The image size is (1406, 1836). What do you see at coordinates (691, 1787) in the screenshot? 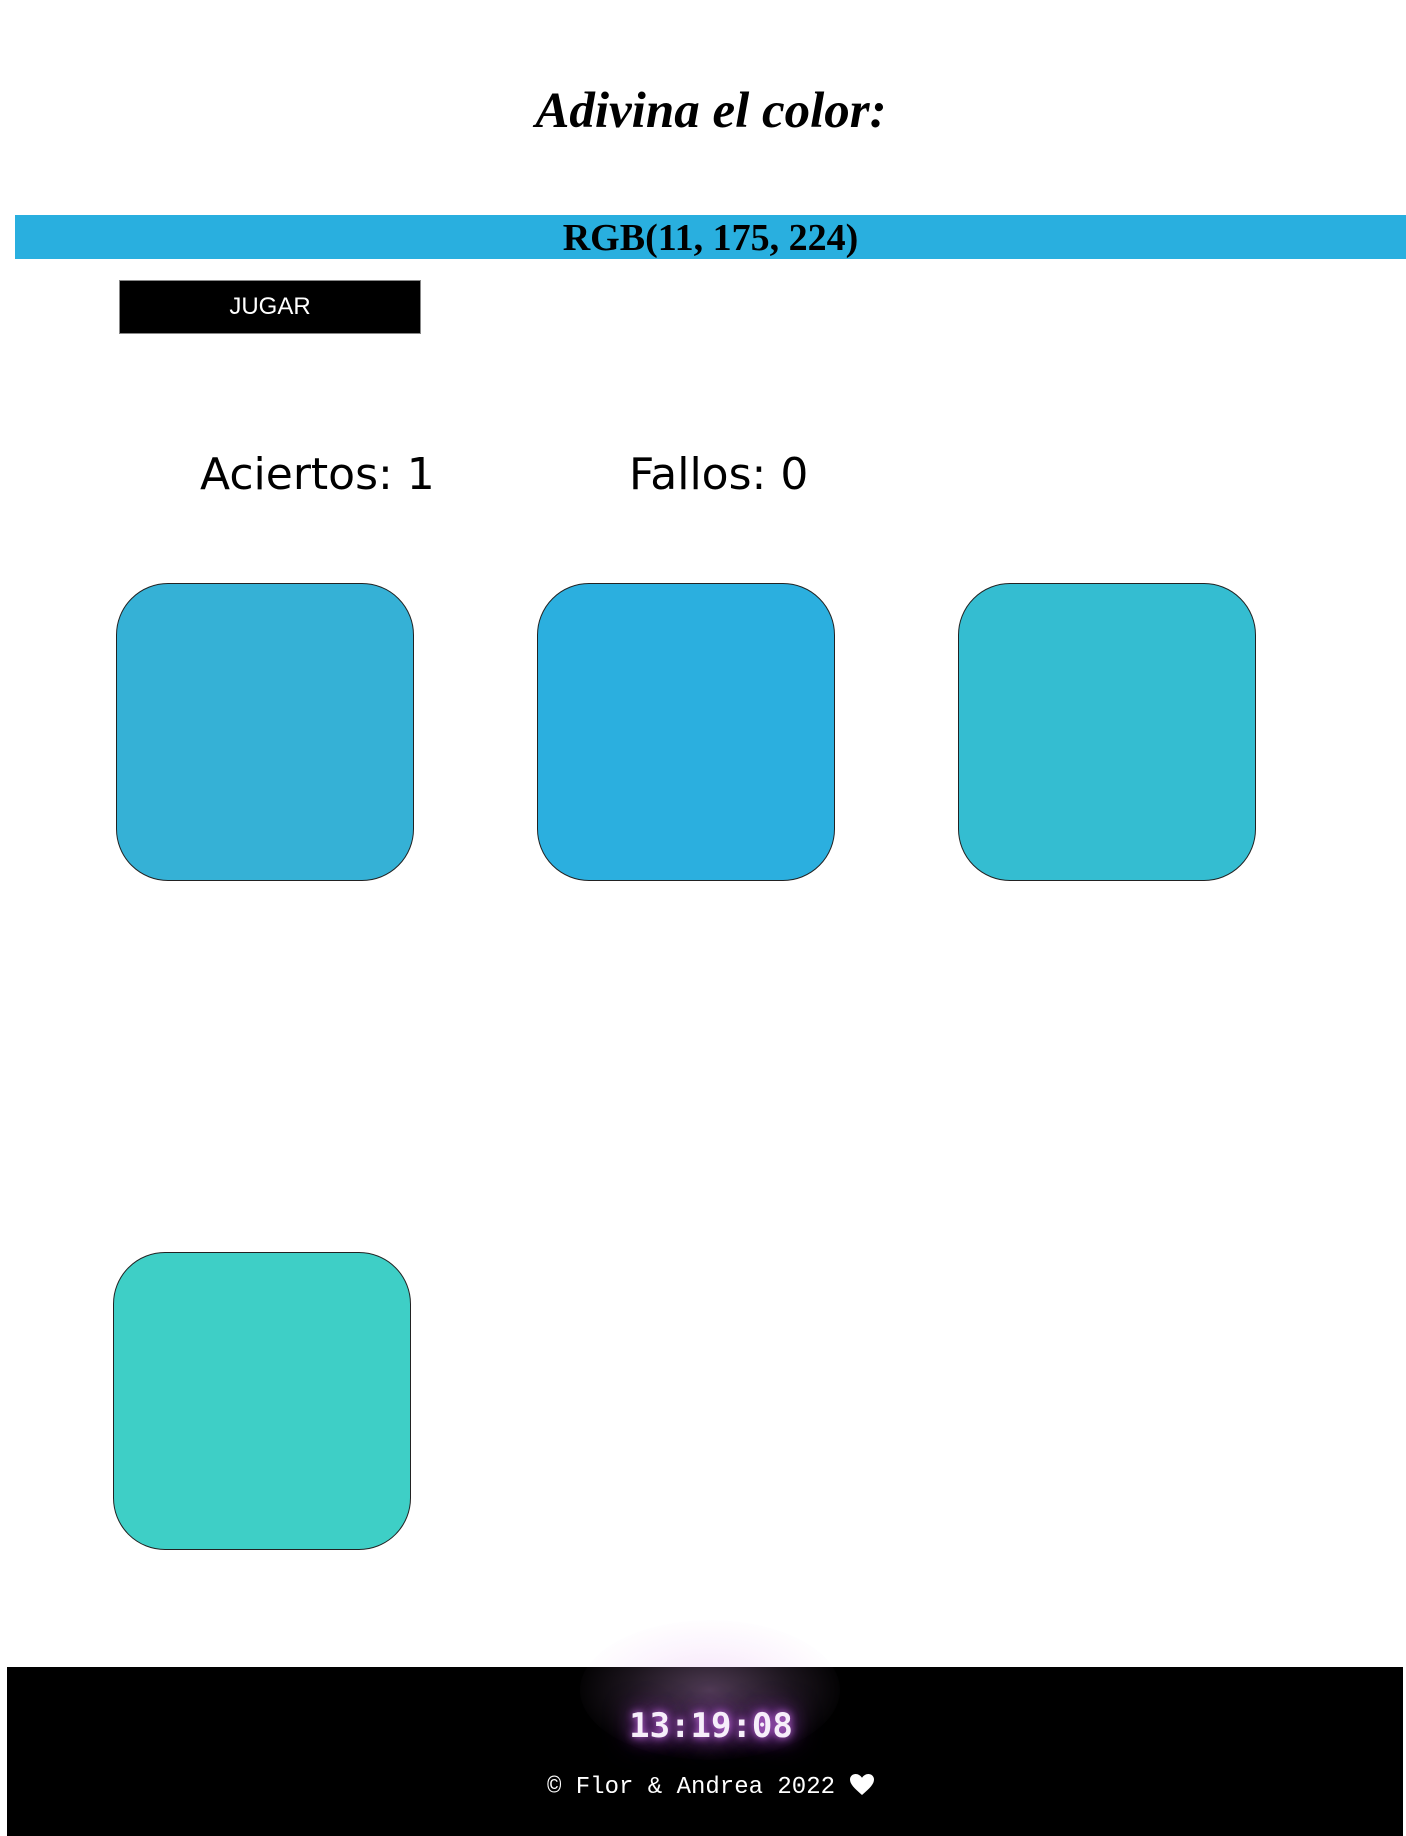
I see `copyright-text: © Flor & Andrea 2022` at bounding box center [691, 1787].